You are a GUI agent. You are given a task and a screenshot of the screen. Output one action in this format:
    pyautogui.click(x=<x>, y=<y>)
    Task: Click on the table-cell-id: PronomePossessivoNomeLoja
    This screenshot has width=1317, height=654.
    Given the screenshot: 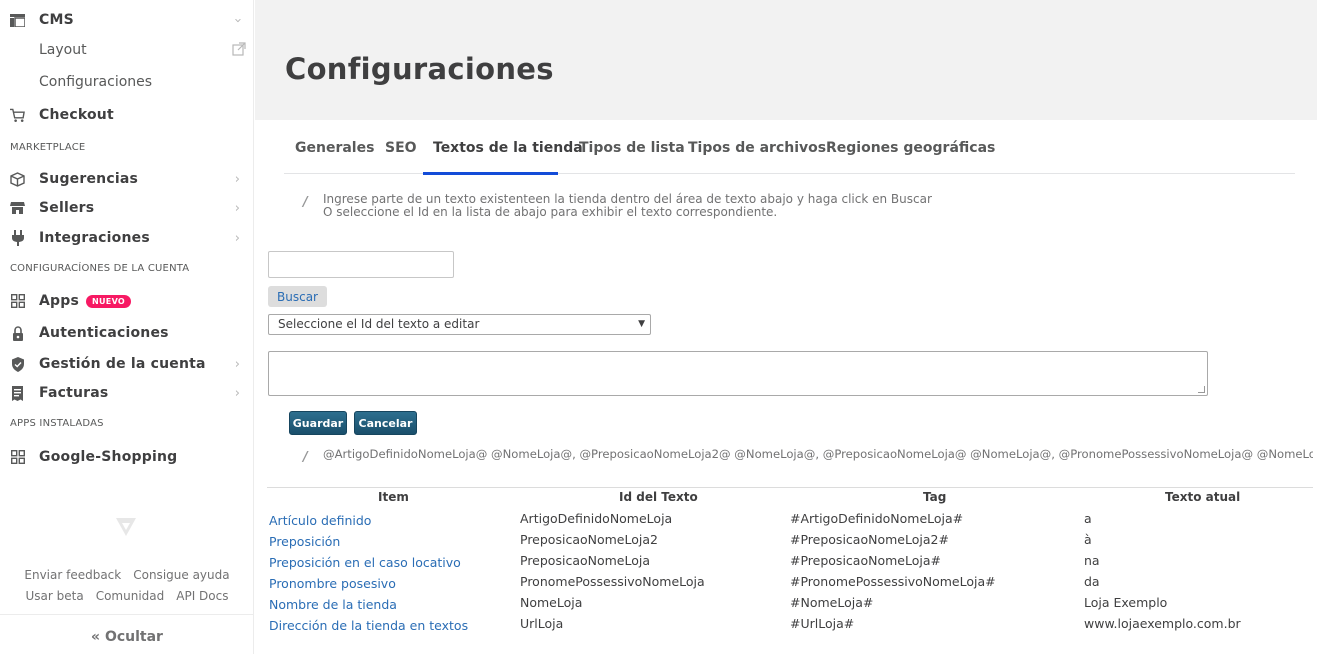 What is the action you would take?
    pyautogui.click(x=612, y=581)
    